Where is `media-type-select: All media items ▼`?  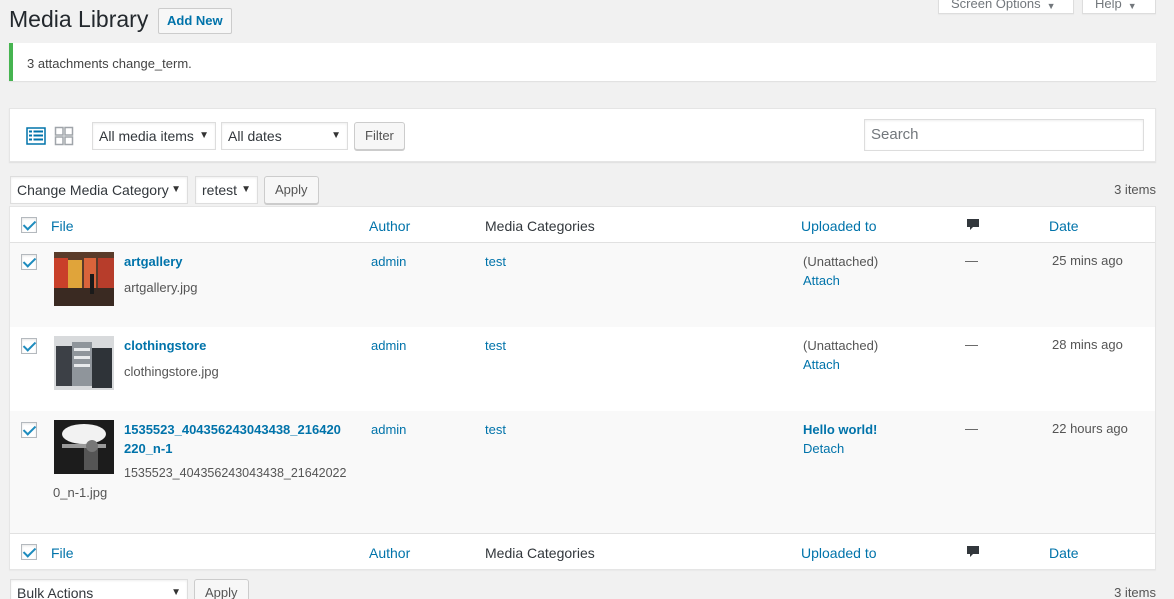
media-type-select: All media items ▼ is located at coordinates (154, 136).